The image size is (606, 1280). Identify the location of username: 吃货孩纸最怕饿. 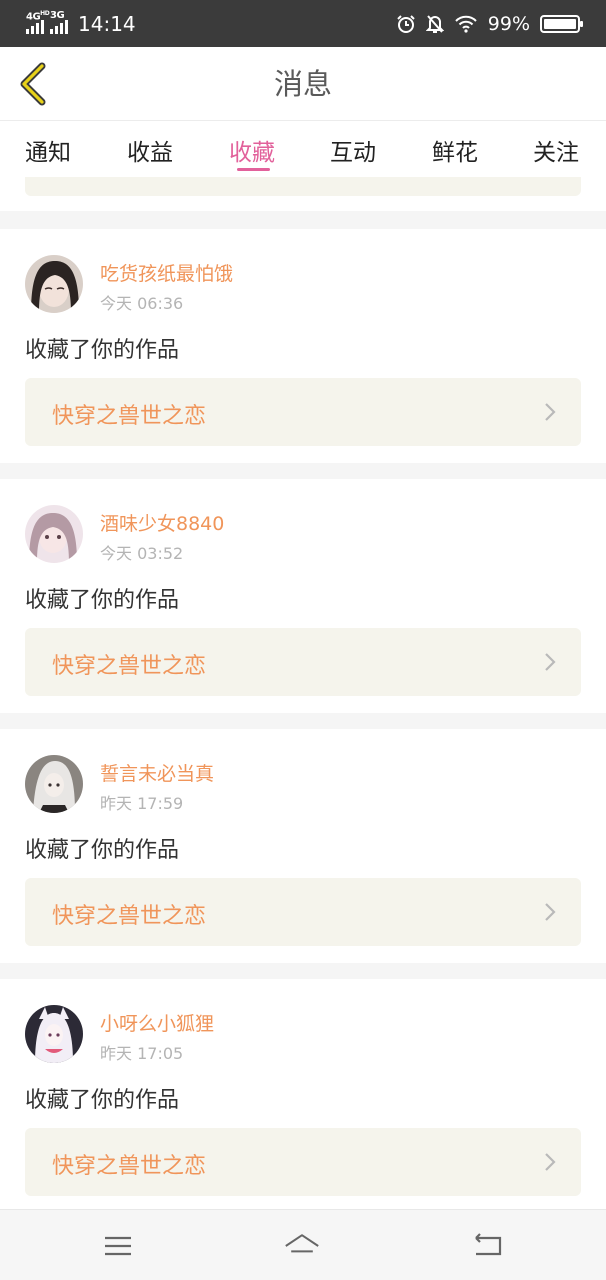
(166, 272).